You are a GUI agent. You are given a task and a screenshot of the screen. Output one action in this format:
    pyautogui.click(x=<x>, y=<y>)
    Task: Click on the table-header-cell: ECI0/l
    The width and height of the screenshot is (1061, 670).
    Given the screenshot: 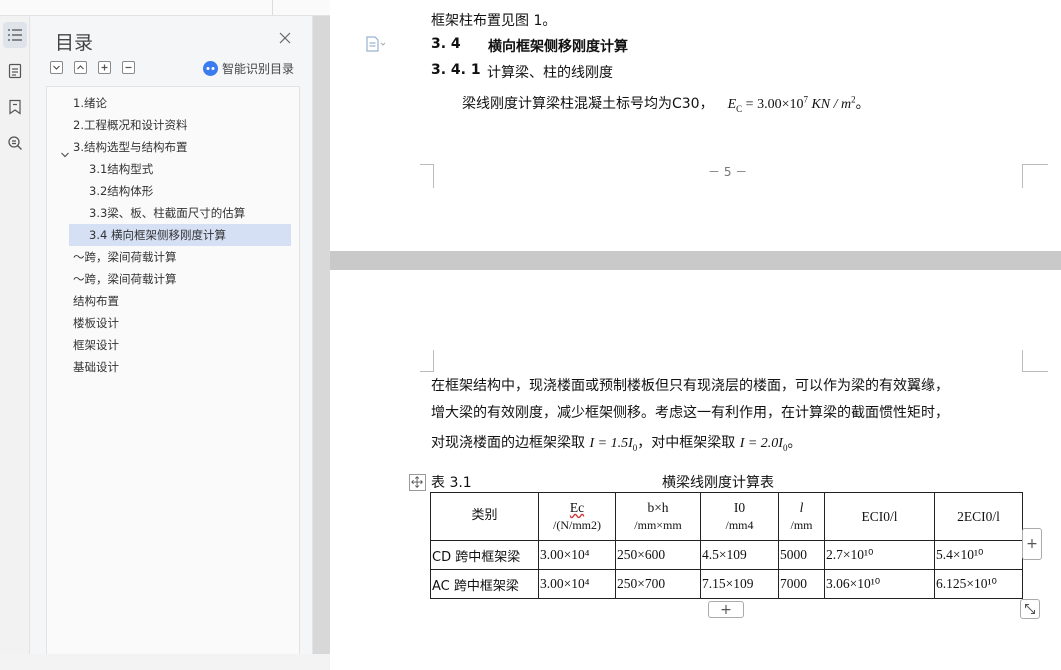 What is the action you would take?
    pyautogui.click(x=879, y=516)
    